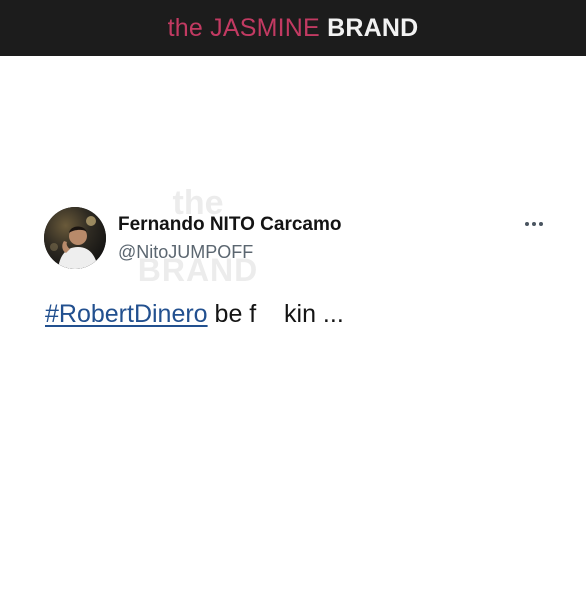  What do you see at coordinates (126, 314) in the screenshot?
I see `hashtag-link: #RobertDinero` at bounding box center [126, 314].